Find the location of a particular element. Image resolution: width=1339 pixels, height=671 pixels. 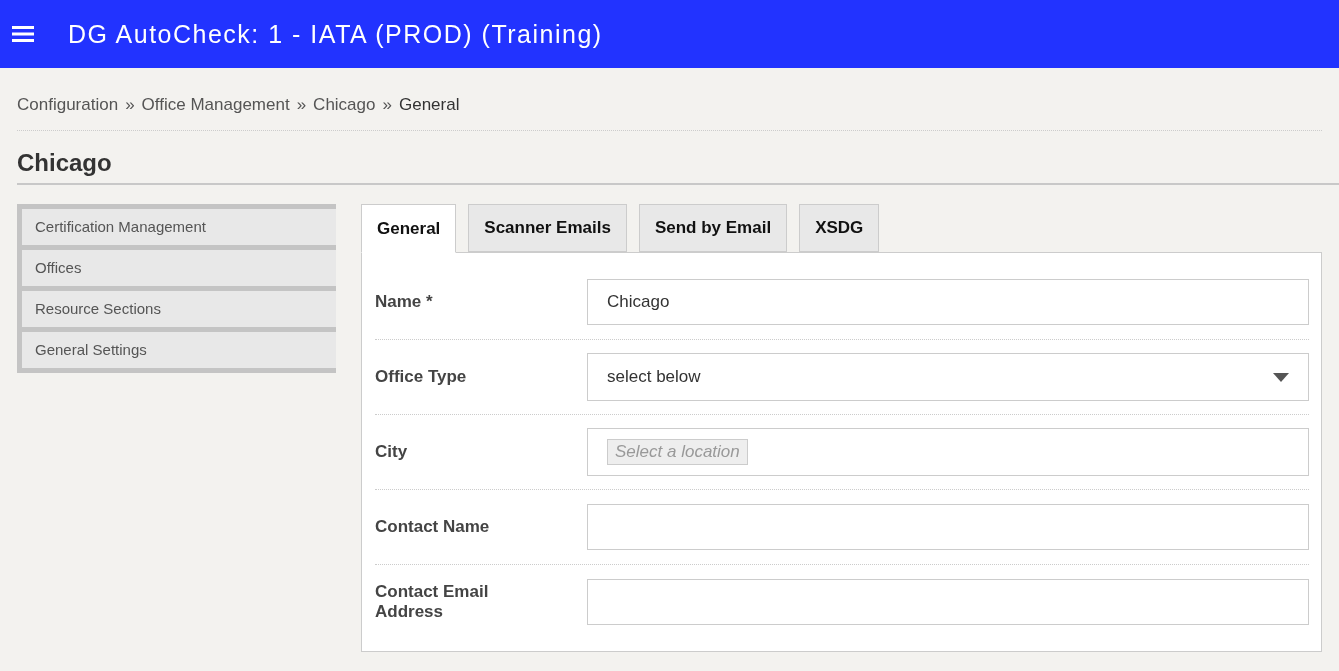

tab: Scanner Emails is located at coordinates (547, 228).